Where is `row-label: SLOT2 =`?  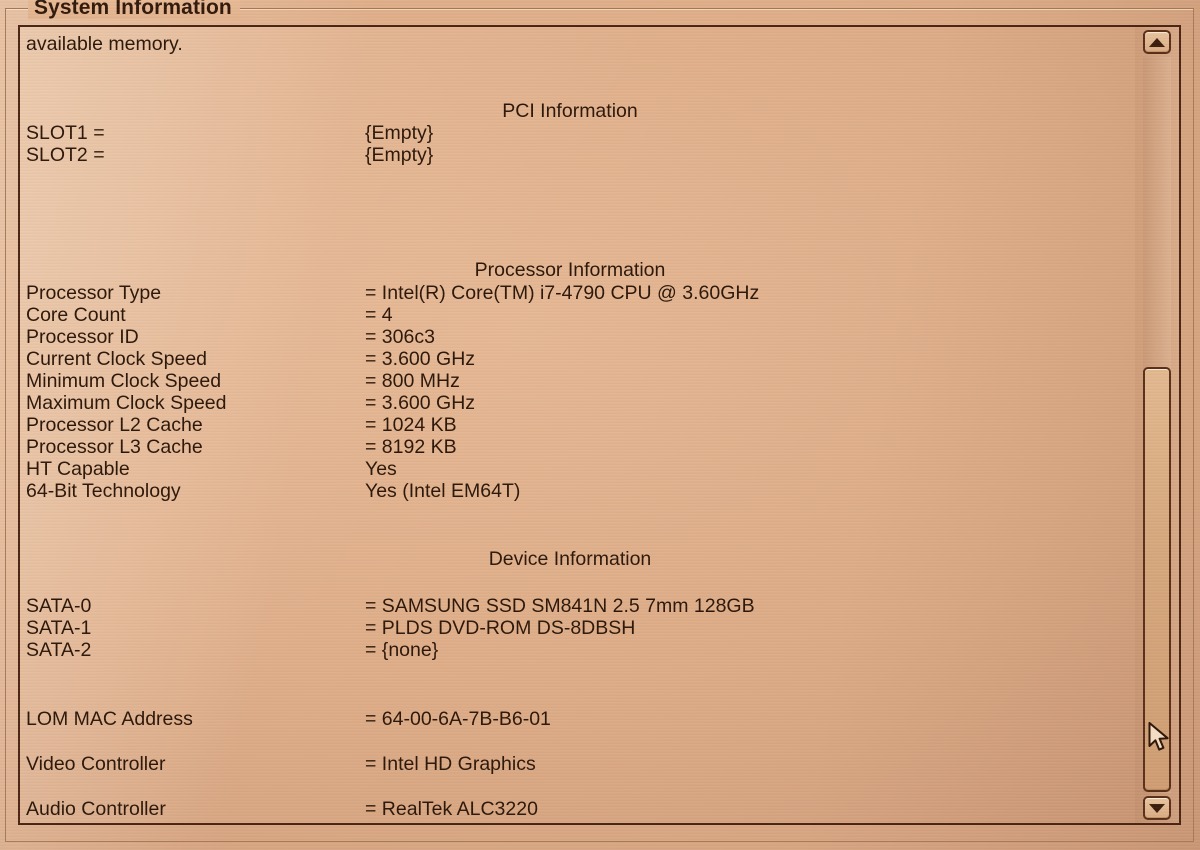 row-label: SLOT2 = is located at coordinates (65, 155).